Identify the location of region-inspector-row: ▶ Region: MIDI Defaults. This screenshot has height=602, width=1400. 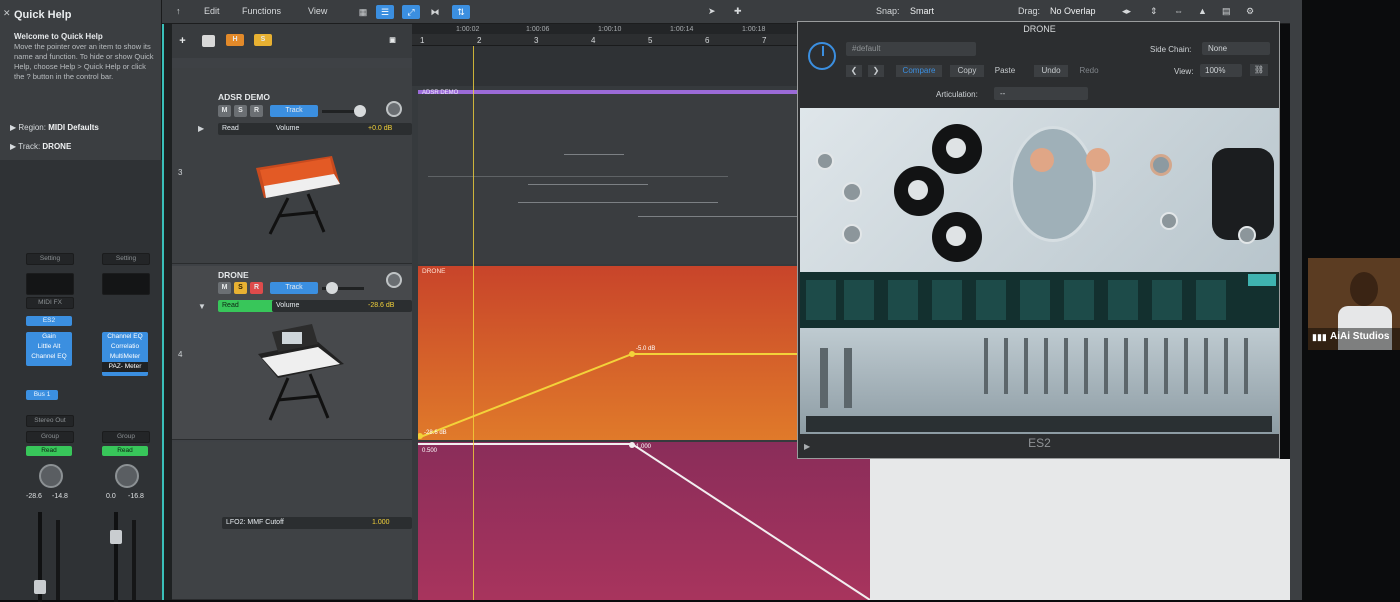
(54, 127).